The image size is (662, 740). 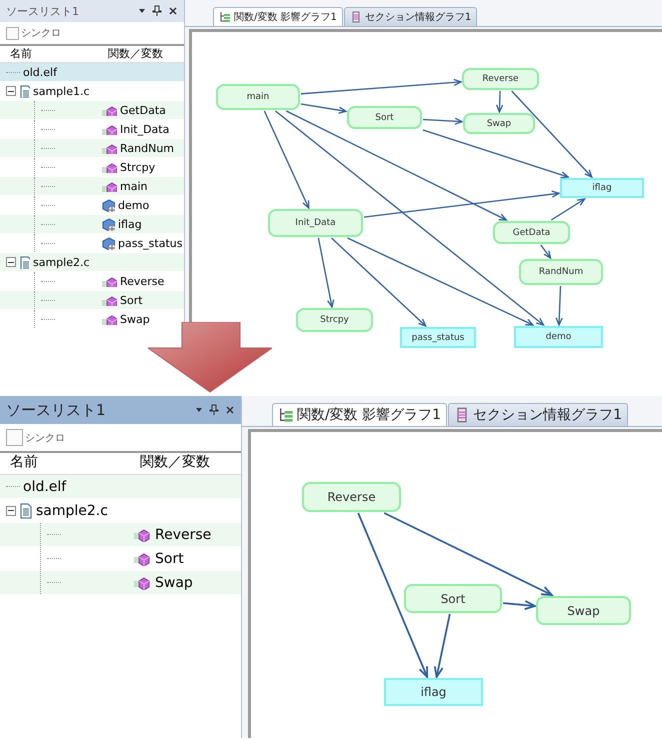 What do you see at coordinates (120, 535) in the screenshot?
I see `tree-row: Reverse` at bounding box center [120, 535].